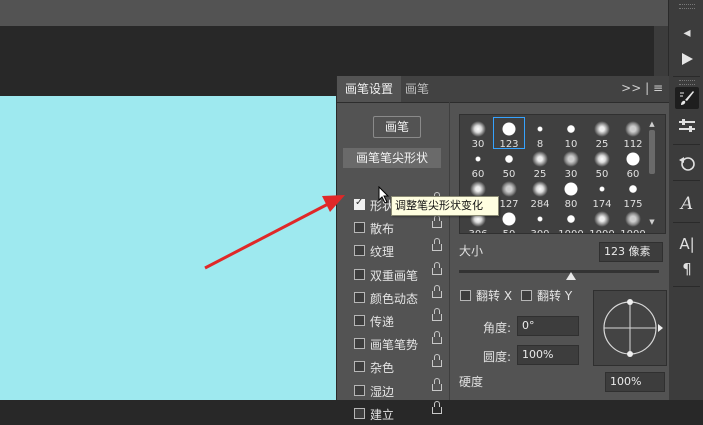 The height and width of the screenshot is (425, 703). I want to click on tooltip: 调整笔尖形状变化, so click(445, 206).